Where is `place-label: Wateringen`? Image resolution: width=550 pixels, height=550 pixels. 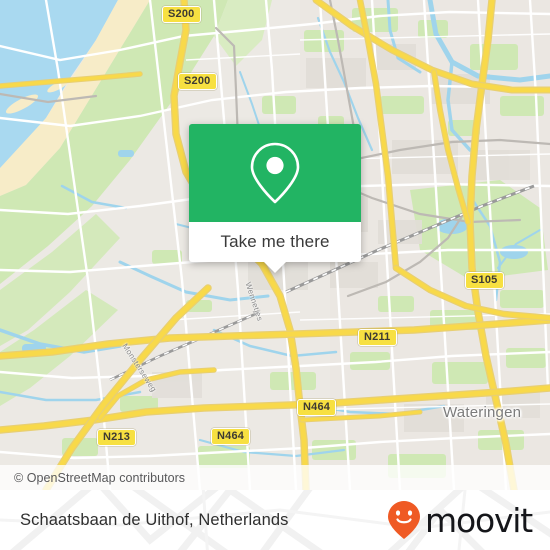
place-label: Wateringen is located at coordinates (482, 412).